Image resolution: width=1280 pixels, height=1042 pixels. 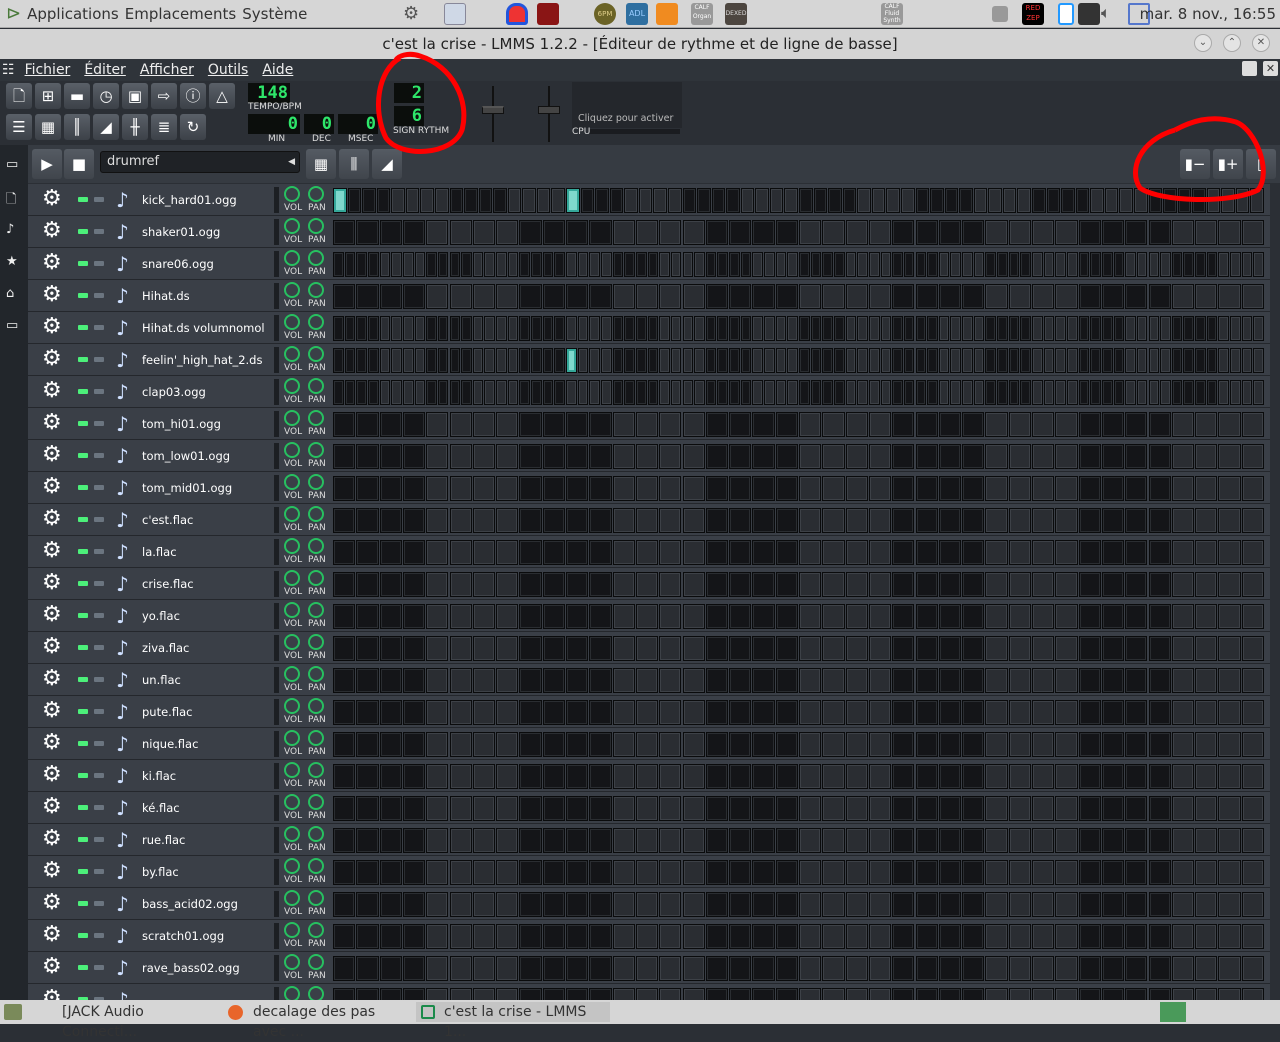 What do you see at coordinates (193, 127) in the screenshot?
I see `controller-rack-icon: ↻` at bounding box center [193, 127].